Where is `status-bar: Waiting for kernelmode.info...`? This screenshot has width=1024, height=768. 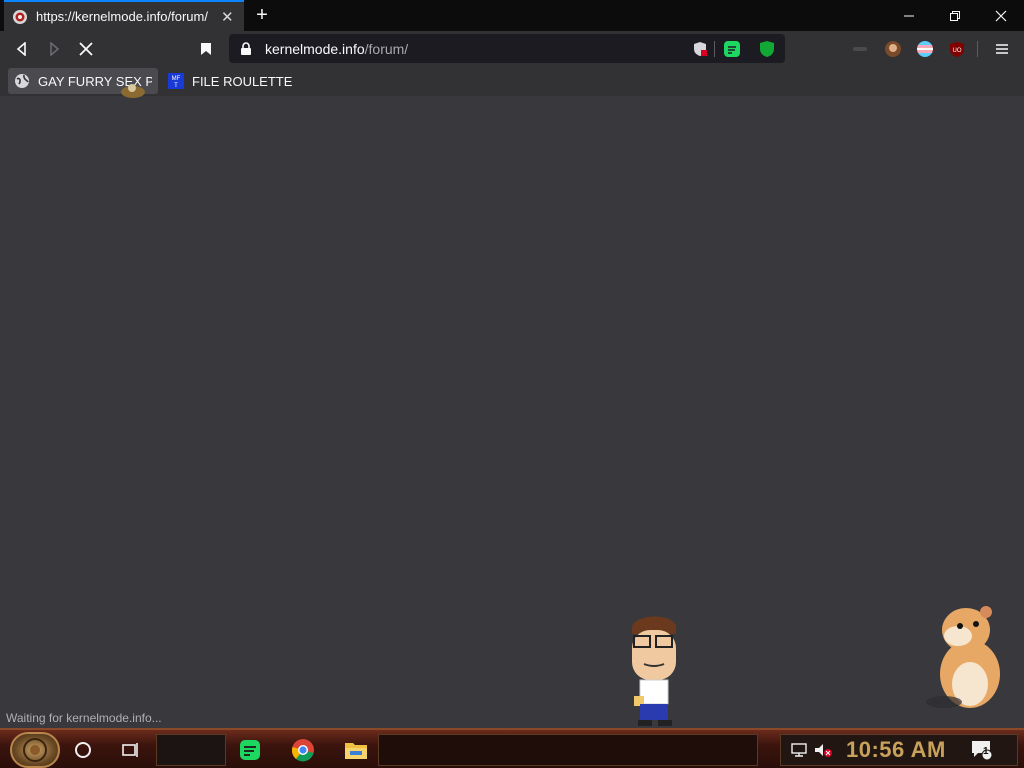 status-bar: Waiting for kernelmode.info... is located at coordinates (84, 718).